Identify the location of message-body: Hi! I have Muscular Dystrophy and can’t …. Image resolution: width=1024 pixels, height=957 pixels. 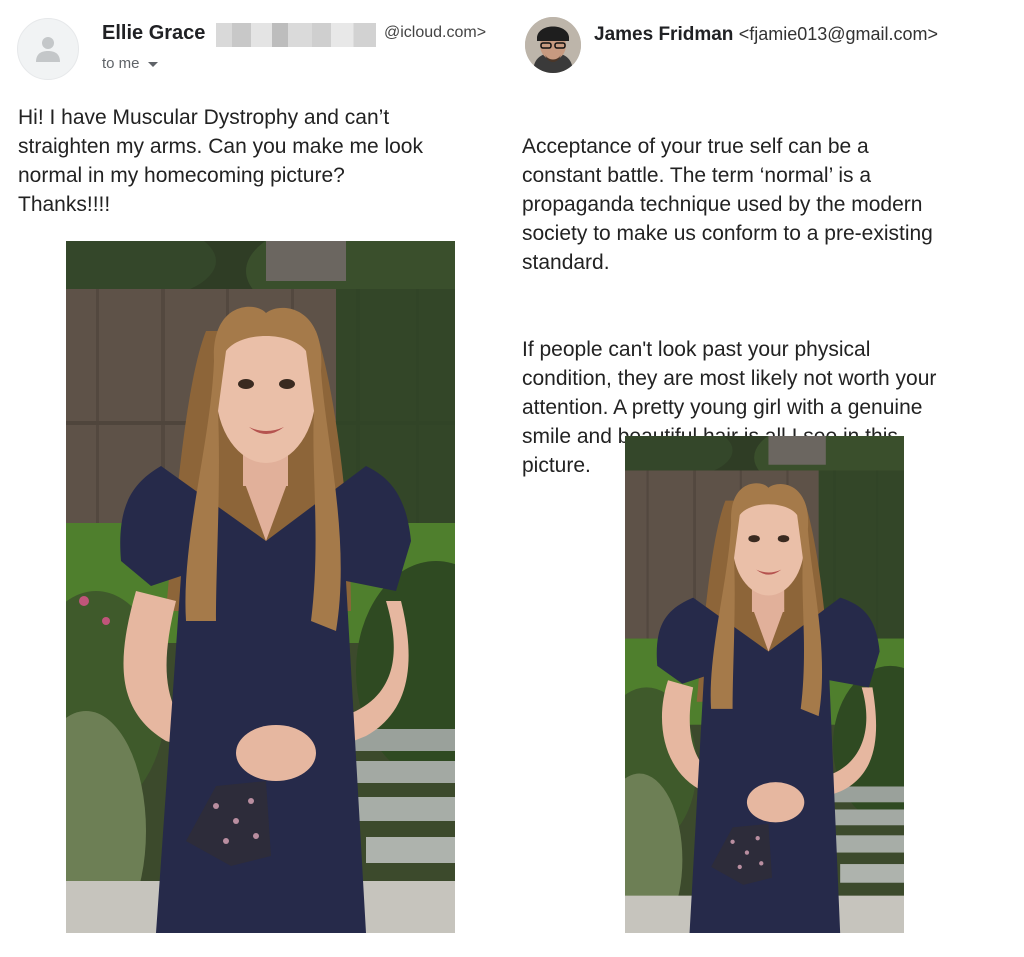
(220, 161).